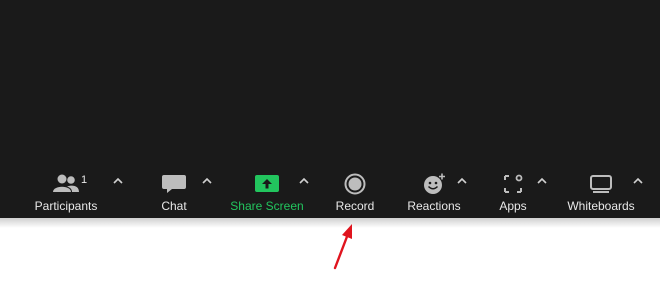 The width and height of the screenshot is (660, 307). What do you see at coordinates (118, 181) in the screenshot?
I see `participants-caret-icon` at bounding box center [118, 181].